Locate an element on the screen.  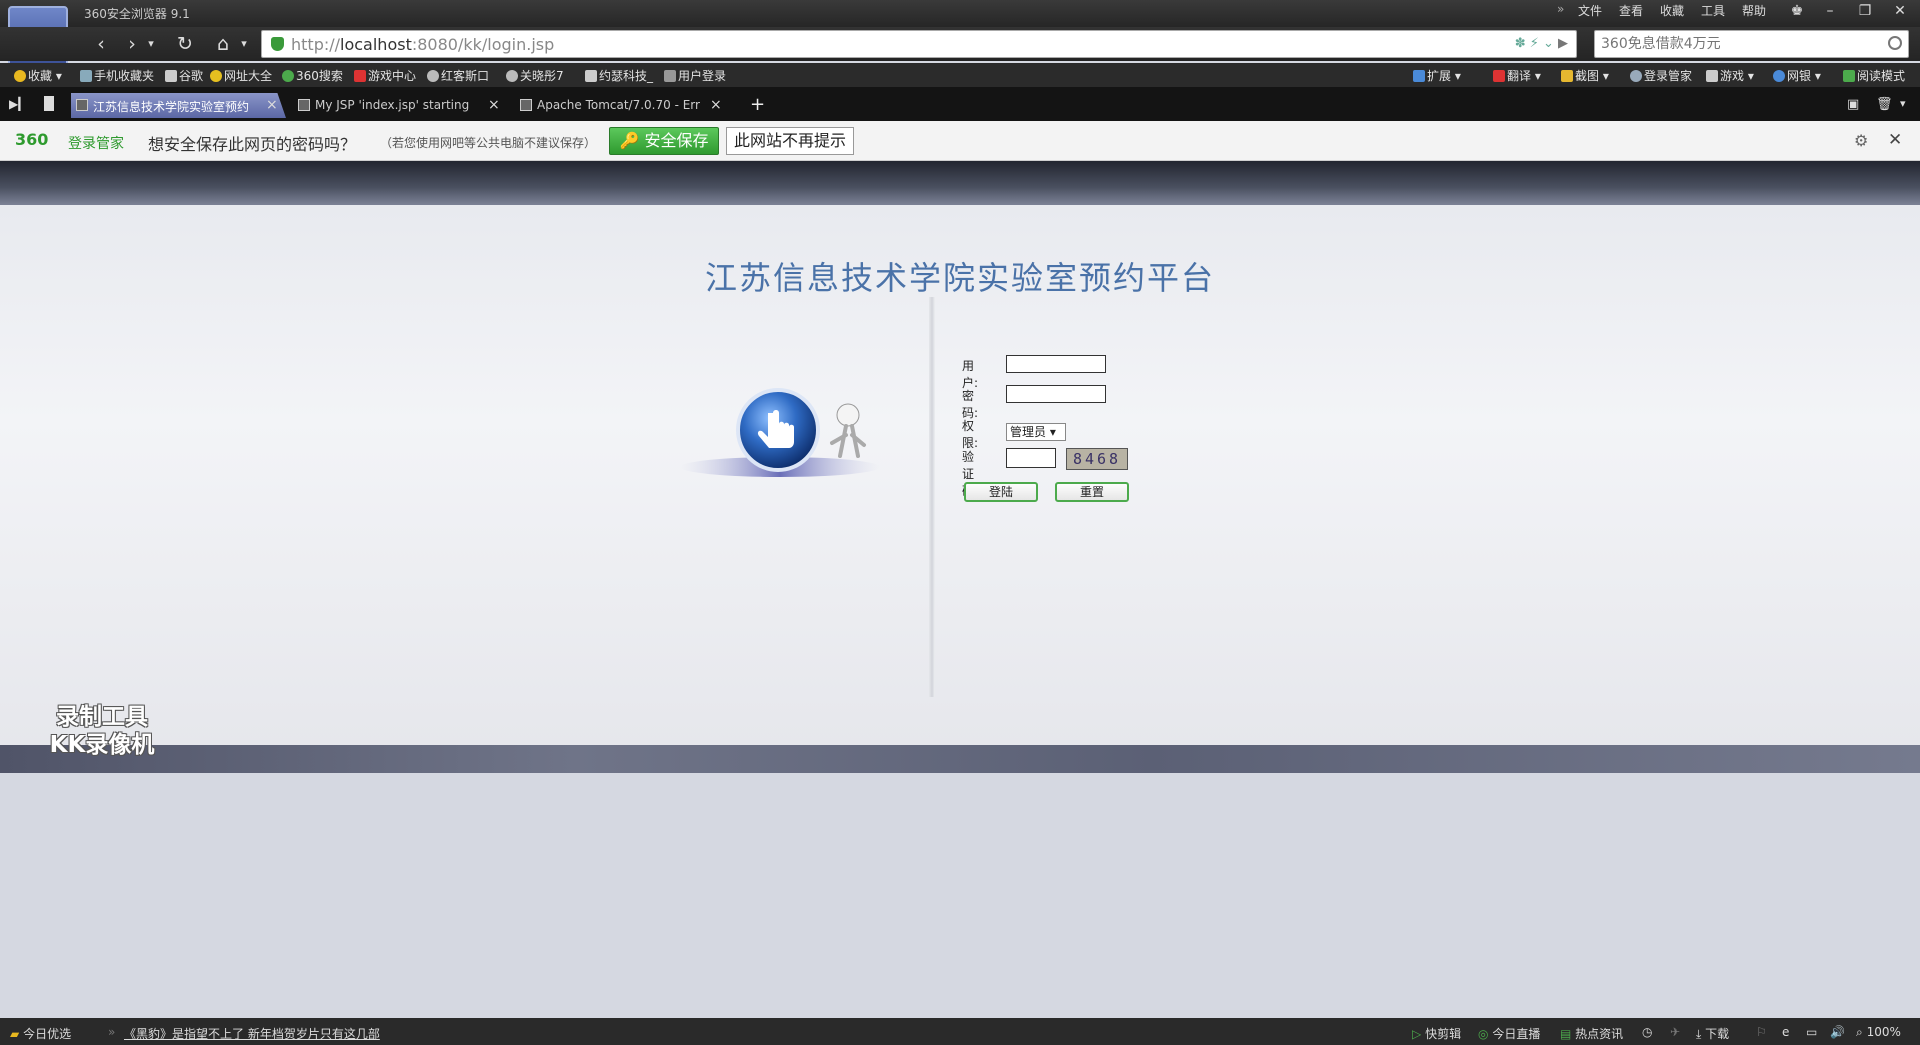
search-icon is located at coordinates (1895, 43).